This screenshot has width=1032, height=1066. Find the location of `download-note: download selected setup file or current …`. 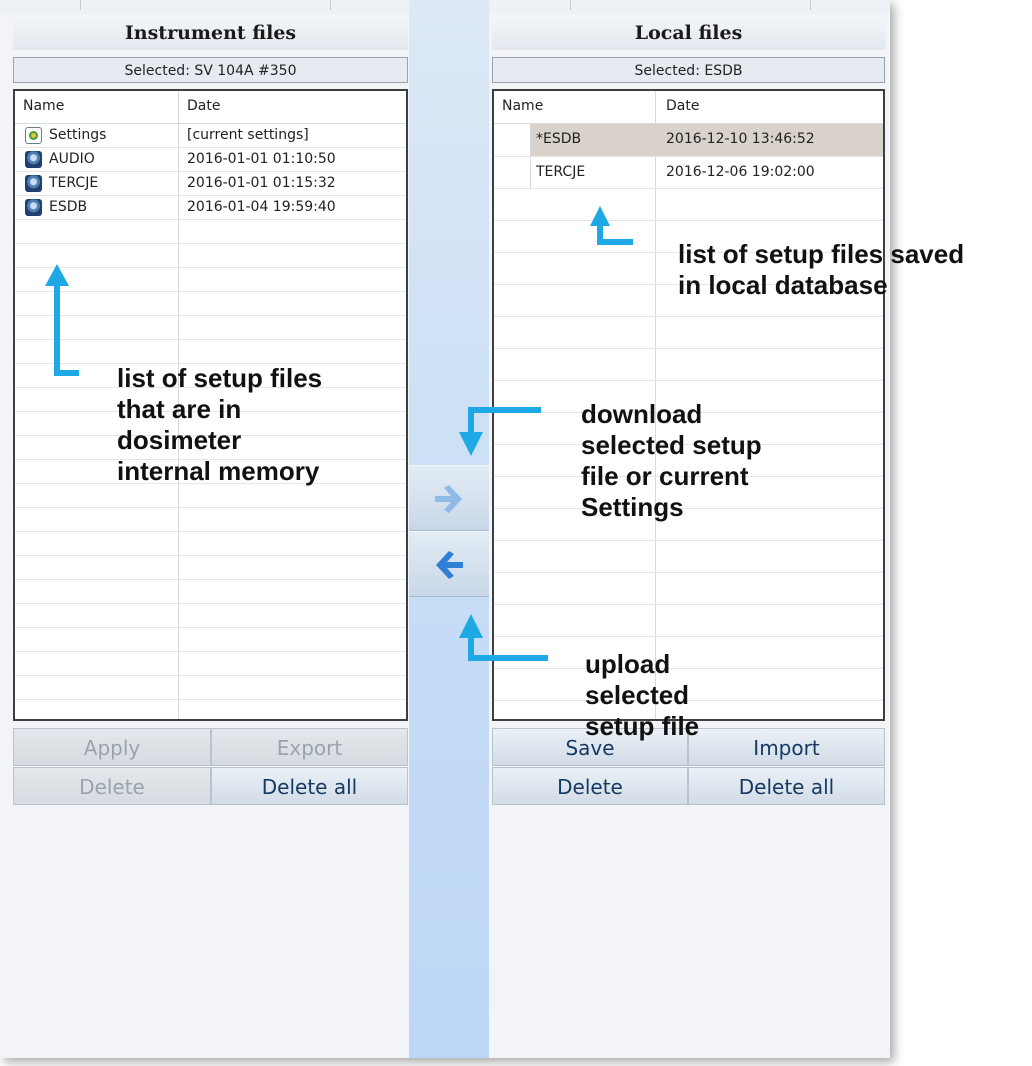

download-note: download selected setup file or current … is located at coordinates (671, 460).